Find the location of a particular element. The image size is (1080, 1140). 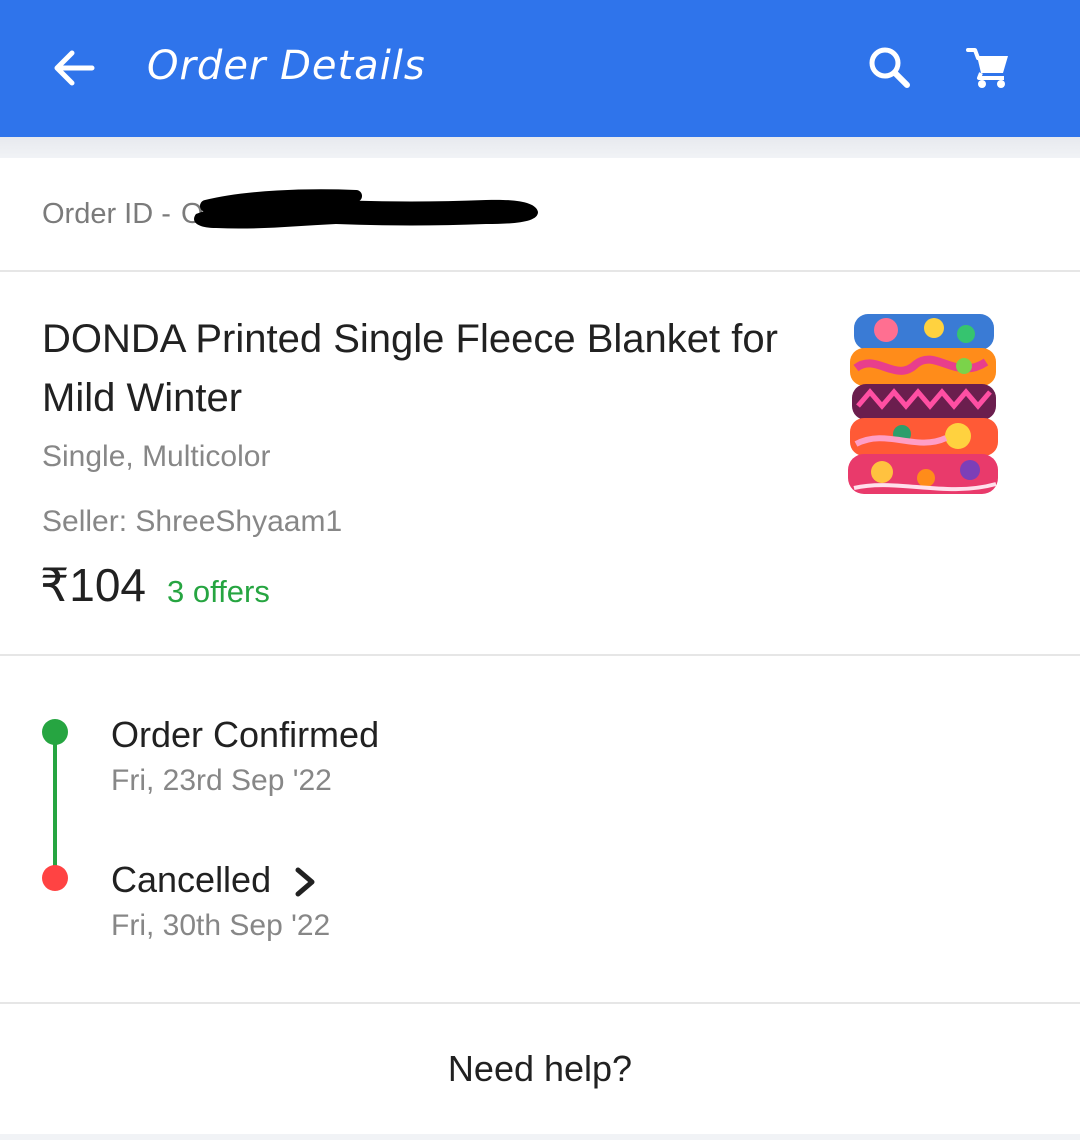

step-date-confirmed: Fri, 23rd Sep '22 is located at coordinates (221, 780).